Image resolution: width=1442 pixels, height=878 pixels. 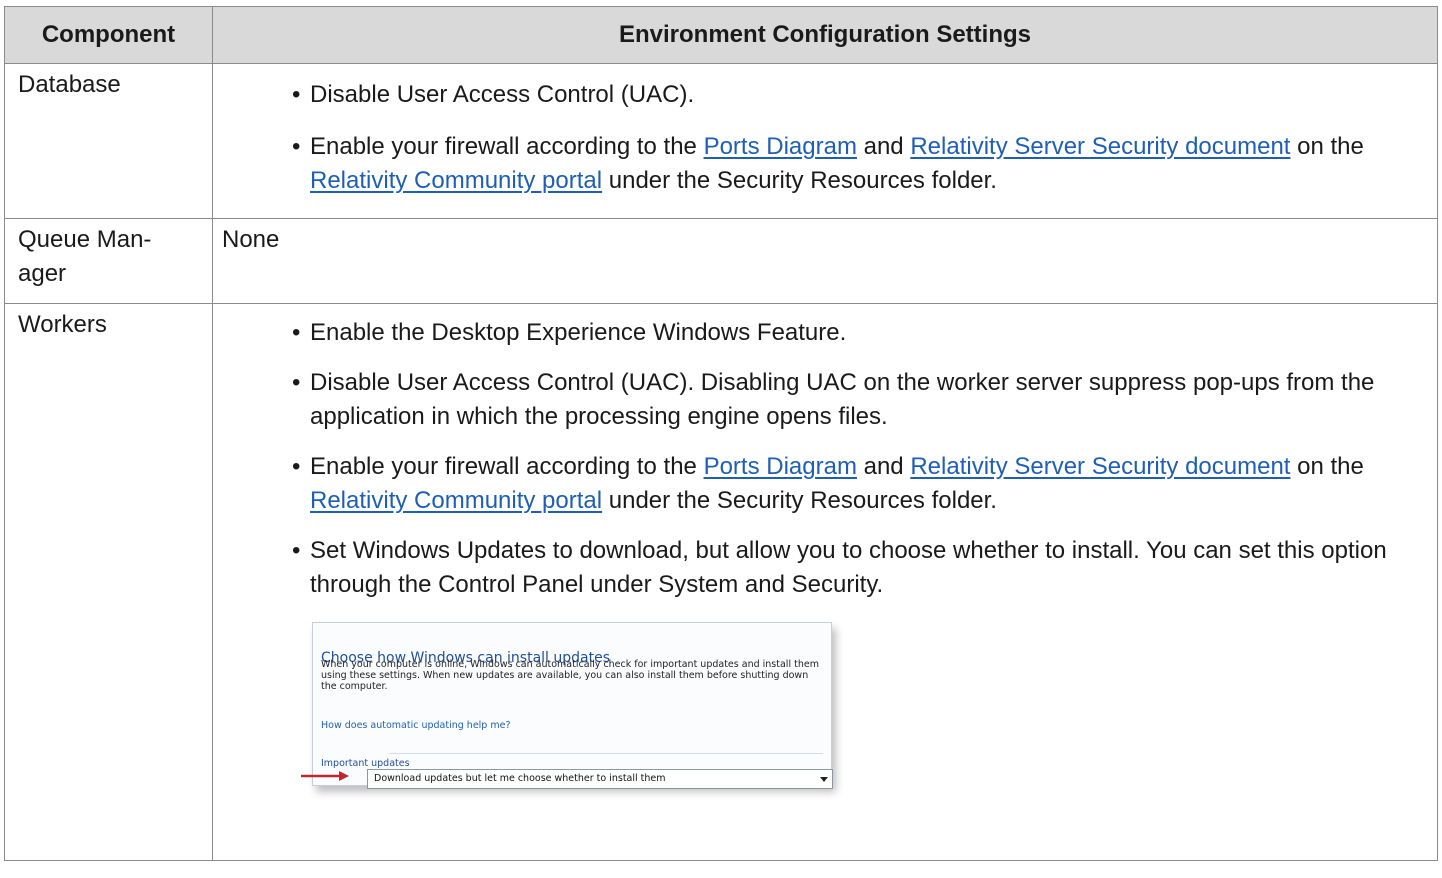 I want to click on settings-queue-manager: None, so click(x=825, y=261).